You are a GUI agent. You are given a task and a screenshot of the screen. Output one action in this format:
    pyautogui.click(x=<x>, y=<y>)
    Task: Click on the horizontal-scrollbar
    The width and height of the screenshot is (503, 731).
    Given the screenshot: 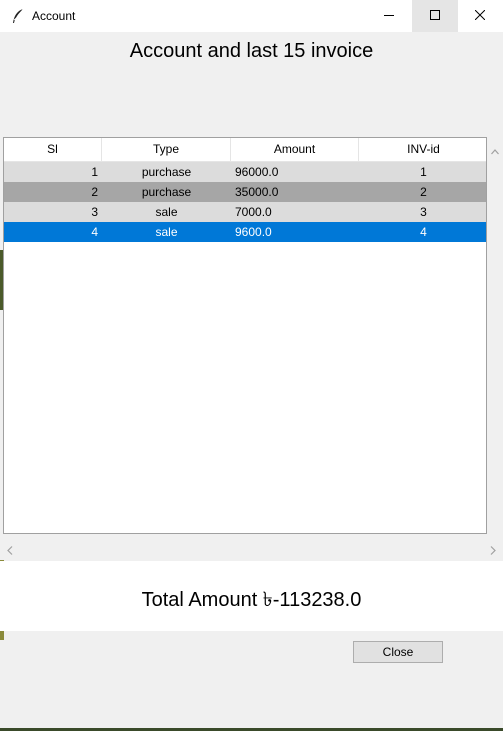 What is the action you would take?
    pyautogui.click(x=253, y=546)
    